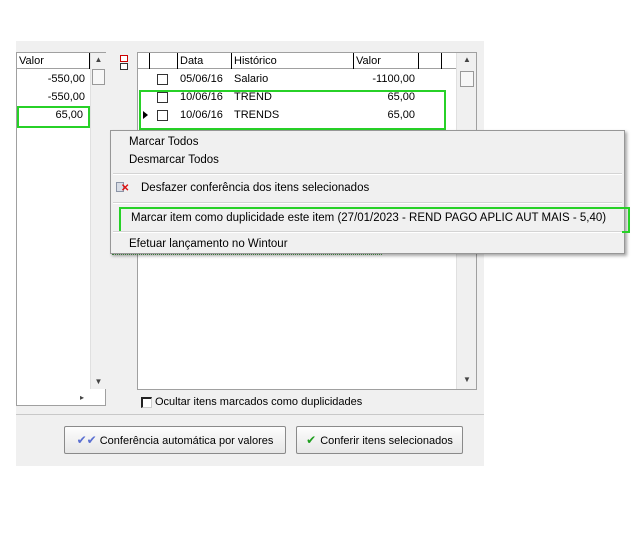 This screenshot has height=550, width=636. Describe the element at coordinates (311, 440) in the screenshot. I see `checkmark-icon: ✔` at that location.